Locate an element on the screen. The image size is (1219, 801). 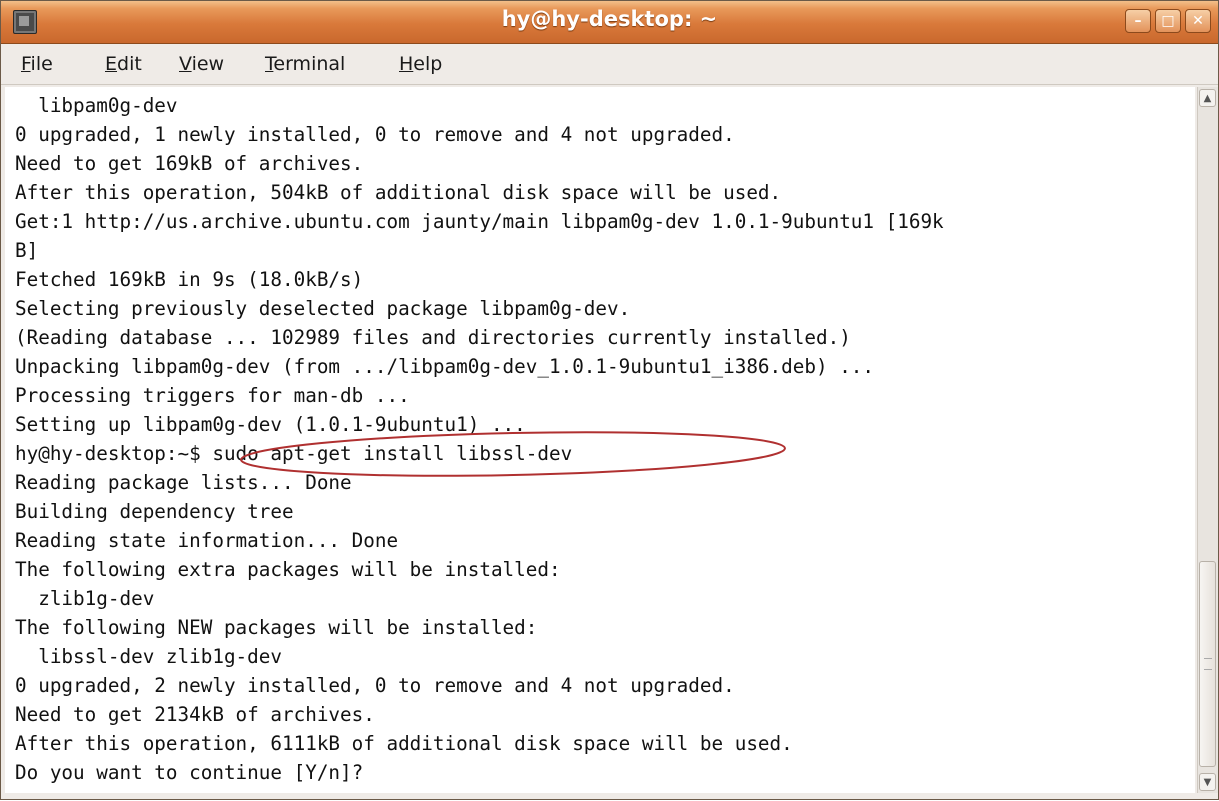
terminal-line: Need to get 2134kB of archives. is located at coordinates (195, 714).